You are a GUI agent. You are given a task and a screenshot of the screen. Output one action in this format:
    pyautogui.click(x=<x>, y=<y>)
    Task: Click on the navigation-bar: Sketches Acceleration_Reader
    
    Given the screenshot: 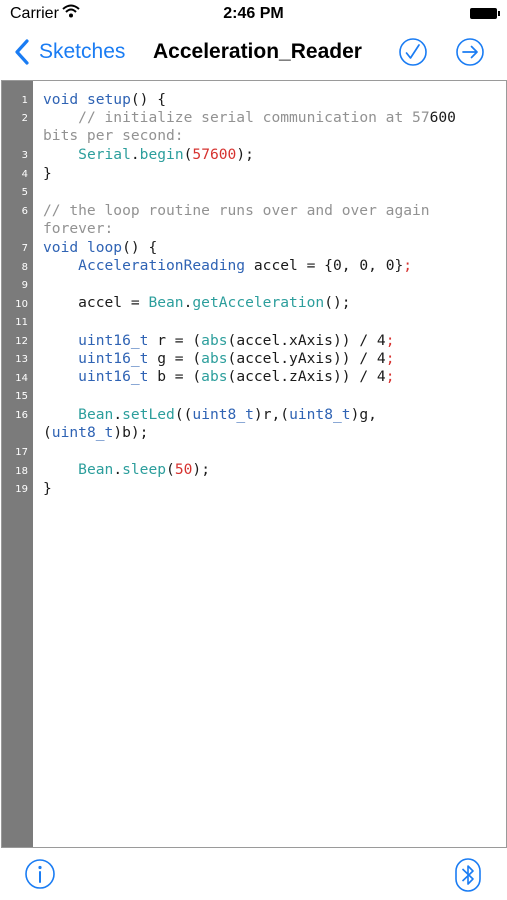 What is the action you would take?
    pyautogui.click(x=253, y=53)
    